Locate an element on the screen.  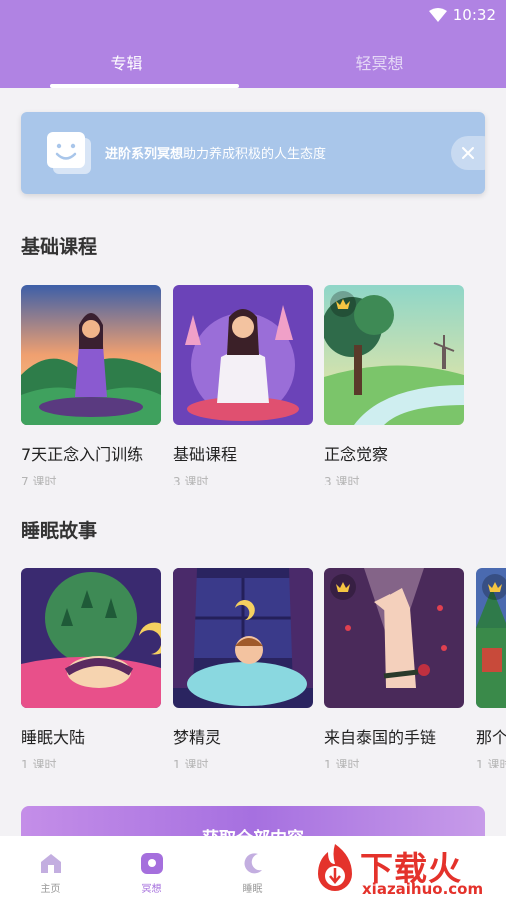
course-card: 7天正念入门训练 7 课时 is located at coordinates (91, 385).